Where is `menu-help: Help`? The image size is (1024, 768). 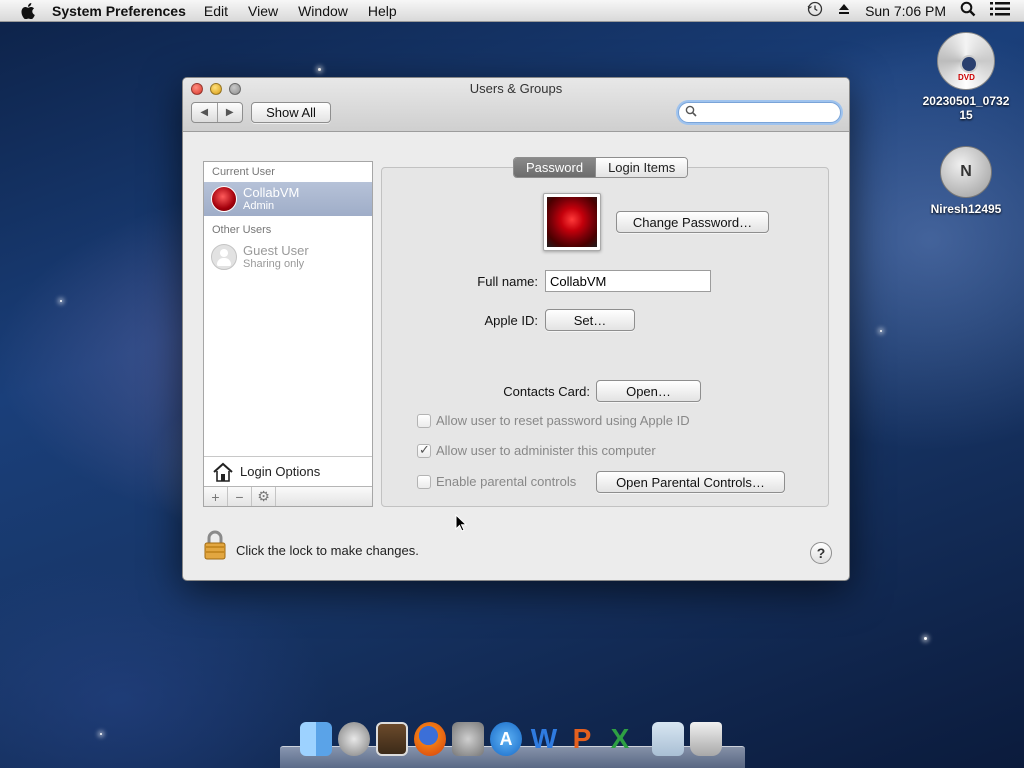
menu-help: Help is located at coordinates (382, 11).